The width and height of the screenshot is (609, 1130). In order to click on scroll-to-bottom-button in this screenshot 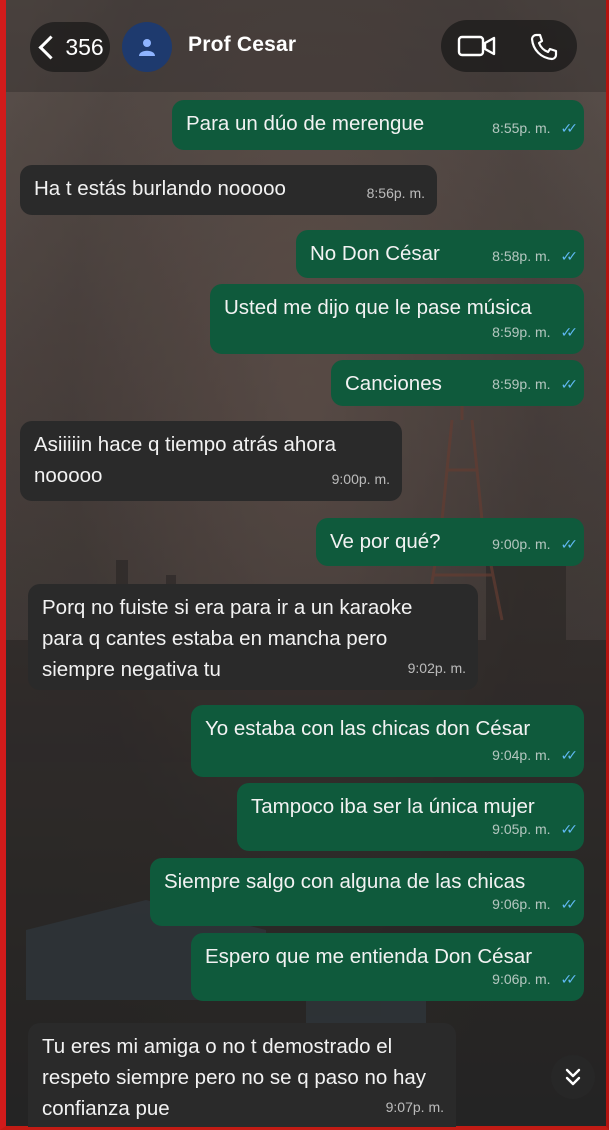, I will do `click(573, 1077)`.